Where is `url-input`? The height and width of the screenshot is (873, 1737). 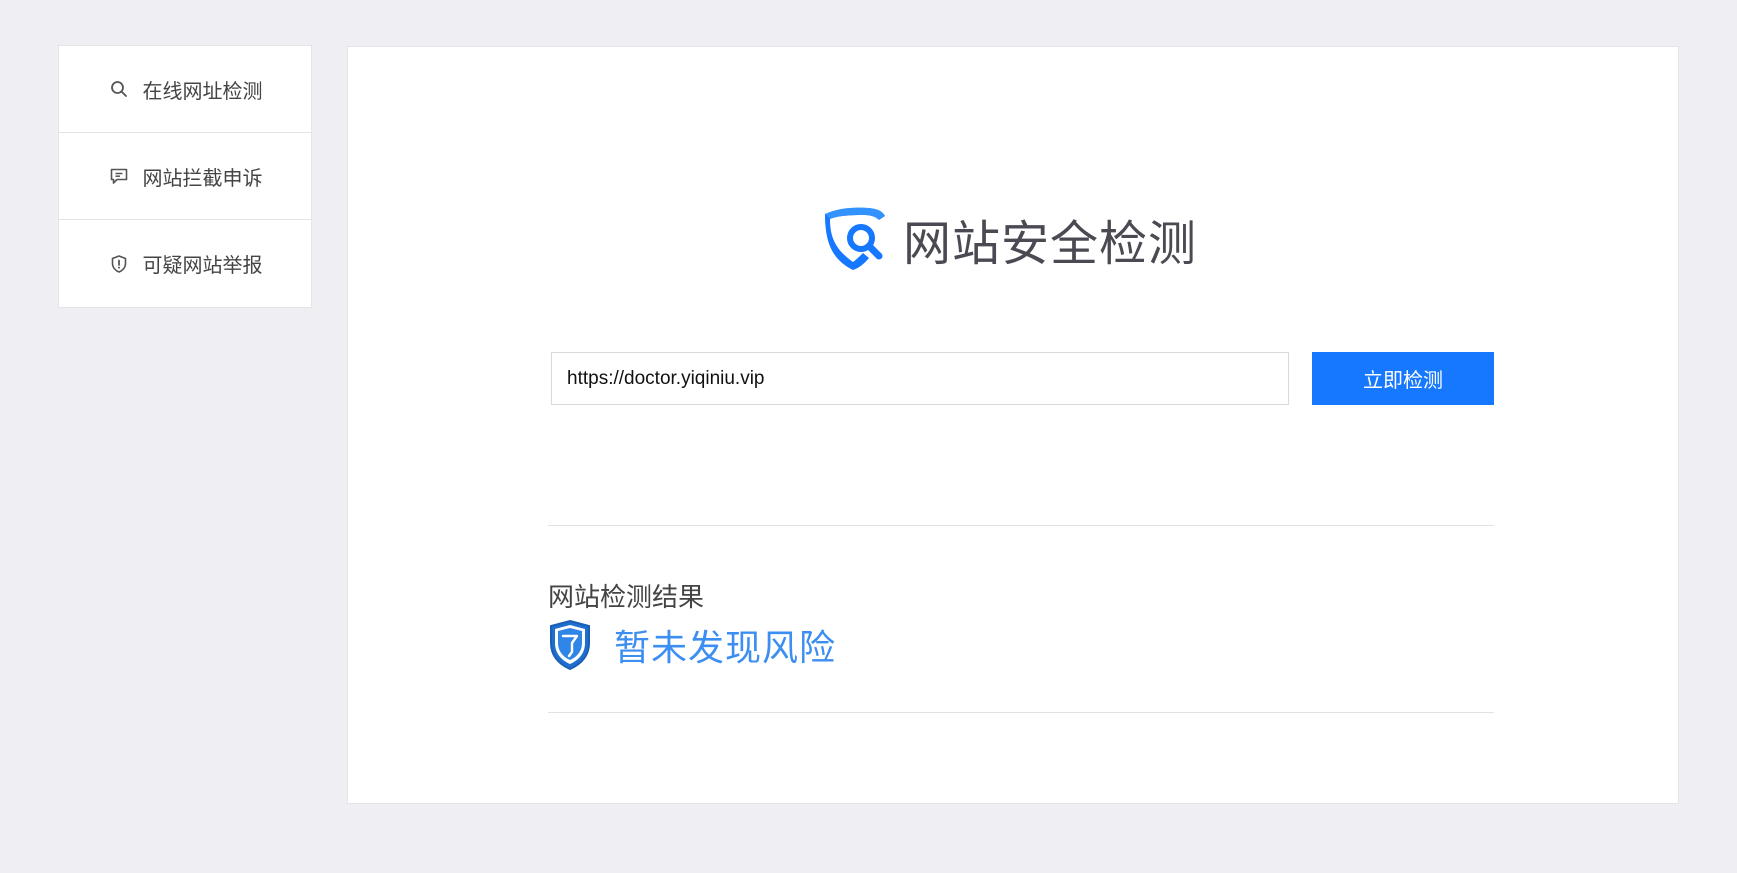
url-input is located at coordinates (920, 378).